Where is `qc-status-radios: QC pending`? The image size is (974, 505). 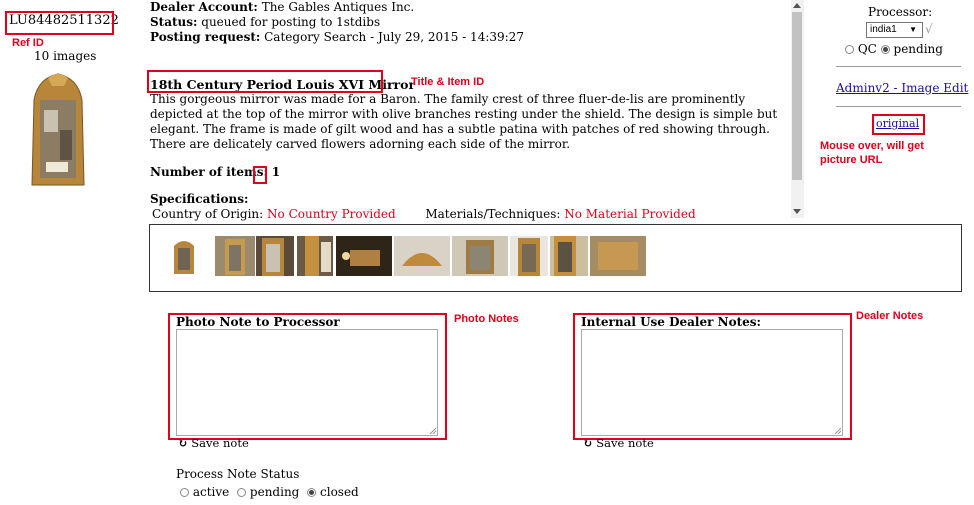 qc-status-radios: QC pending is located at coordinates (894, 49).